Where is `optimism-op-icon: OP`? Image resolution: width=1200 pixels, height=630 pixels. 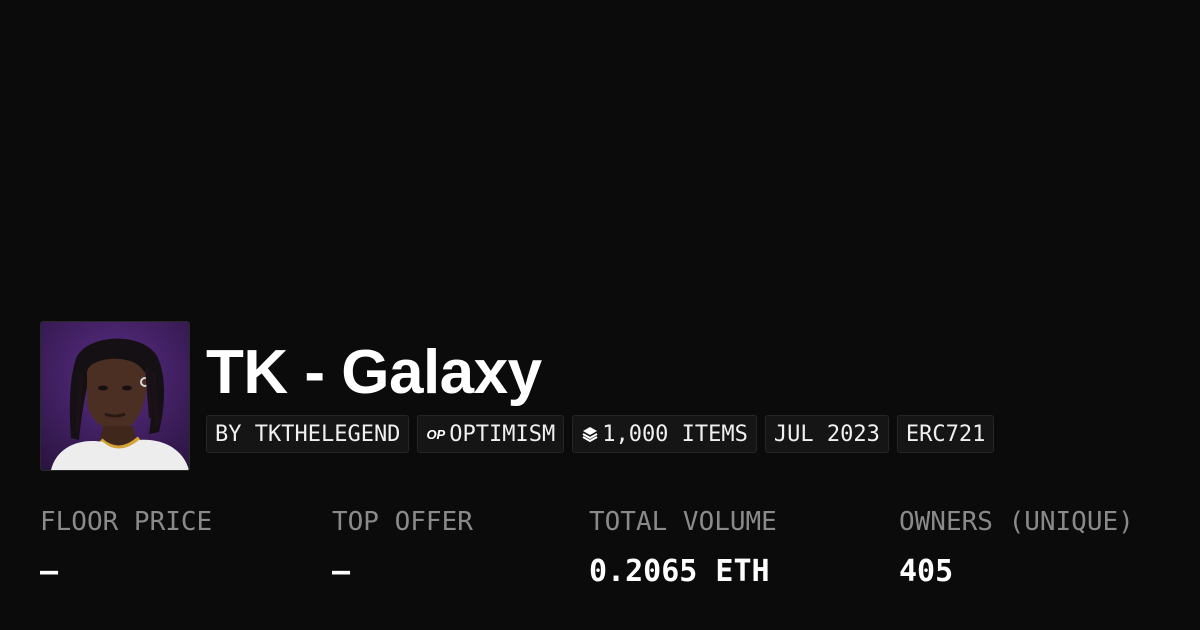 optimism-op-icon: OP is located at coordinates (436, 434).